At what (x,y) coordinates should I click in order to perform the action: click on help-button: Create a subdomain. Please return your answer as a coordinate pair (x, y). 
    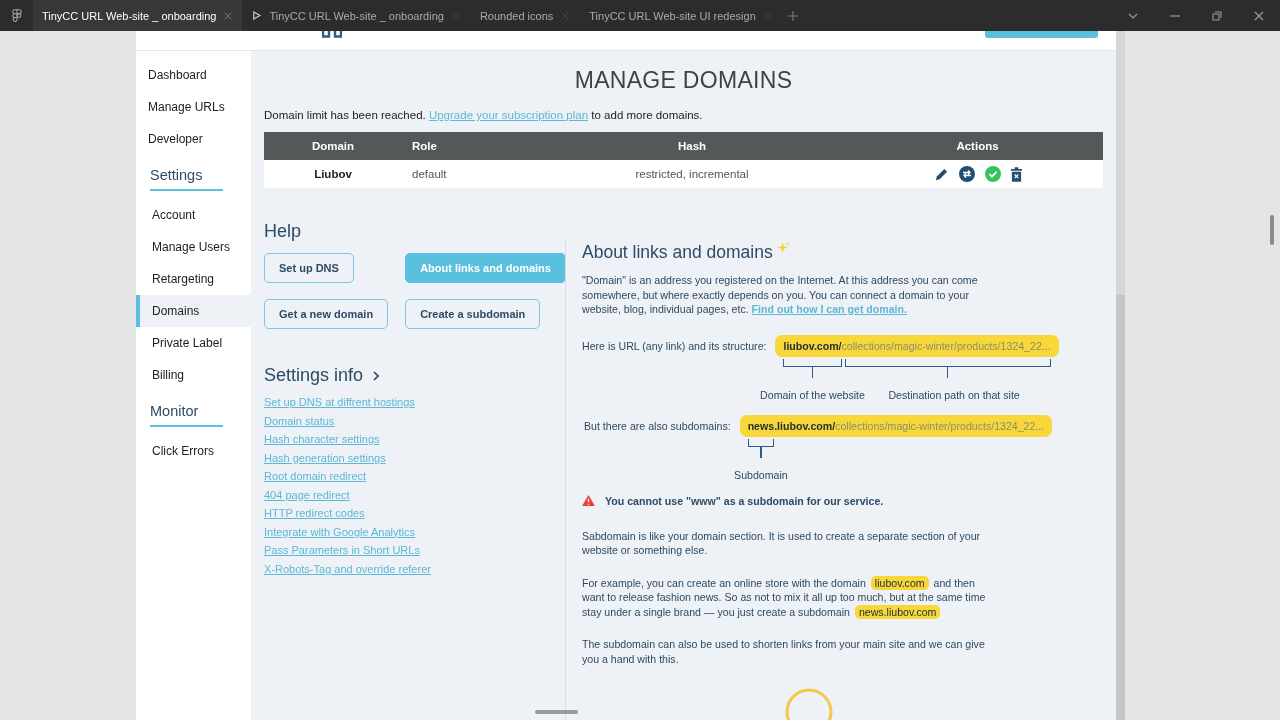
    Looking at the image, I should click on (473, 314).